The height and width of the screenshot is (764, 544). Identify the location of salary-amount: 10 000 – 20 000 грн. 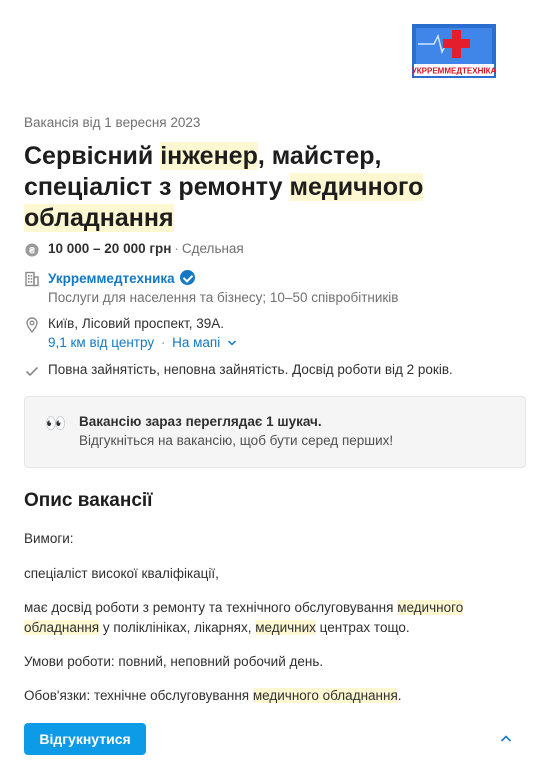
(110, 248).